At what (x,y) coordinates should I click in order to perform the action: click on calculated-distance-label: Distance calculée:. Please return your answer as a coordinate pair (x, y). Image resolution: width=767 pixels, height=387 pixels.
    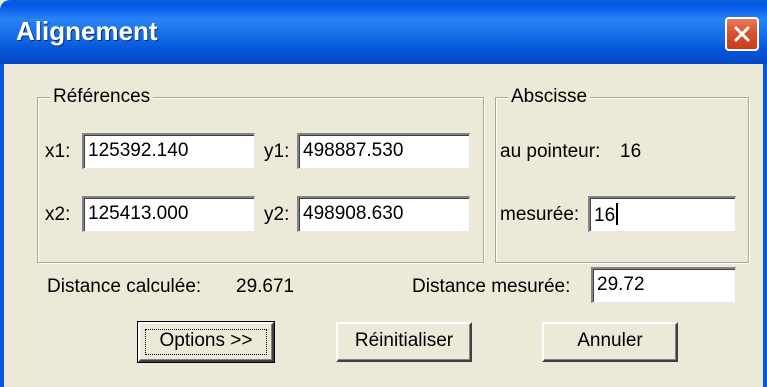
    Looking at the image, I should click on (124, 286).